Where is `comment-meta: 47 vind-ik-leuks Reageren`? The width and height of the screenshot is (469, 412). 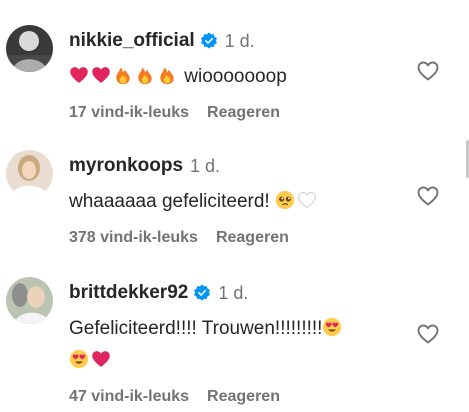 comment-meta: 47 vind-ik-leuks Reageren is located at coordinates (234, 397).